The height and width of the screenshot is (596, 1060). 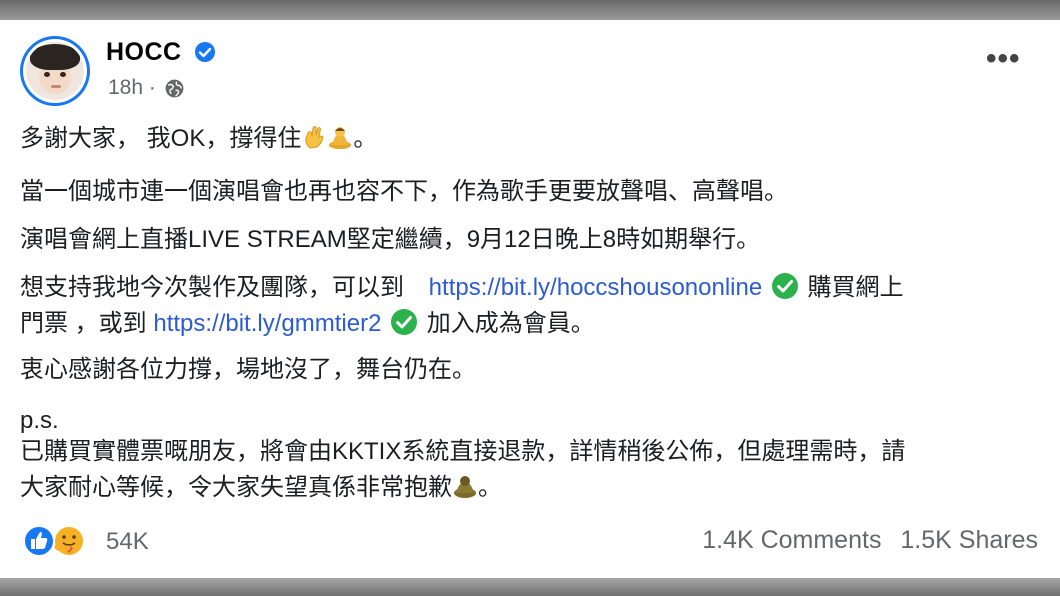 What do you see at coordinates (530, 10) in the screenshot?
I see `video-frame-top-band` at bounding box center [530, 10].